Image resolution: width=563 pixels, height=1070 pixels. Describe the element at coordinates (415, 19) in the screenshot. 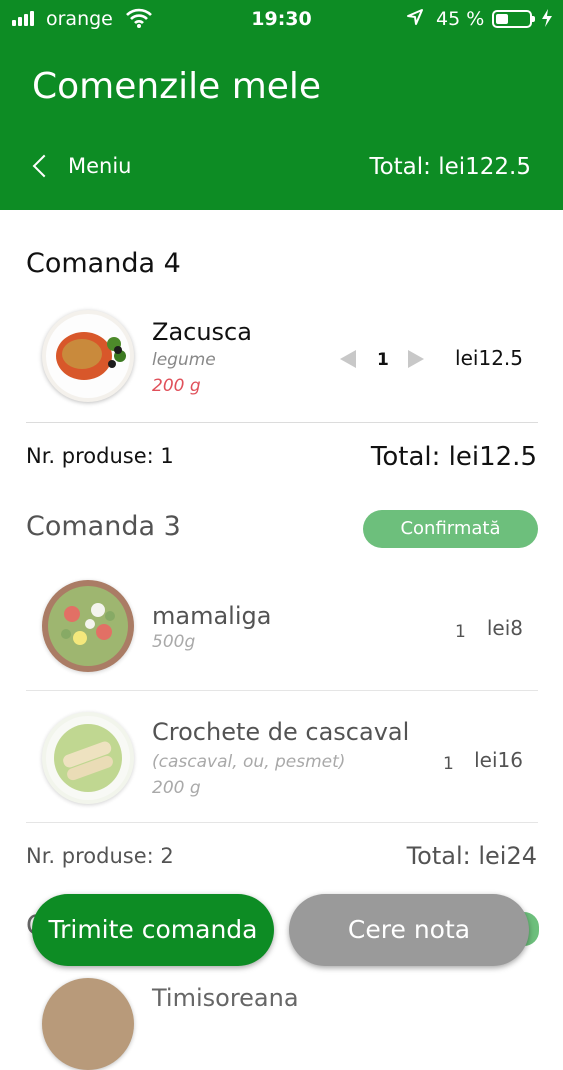

I see `location-arrow-icon` at that location.